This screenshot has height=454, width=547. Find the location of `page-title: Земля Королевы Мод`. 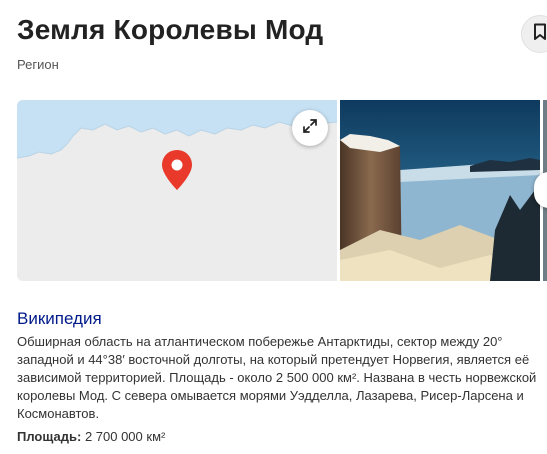

page-title: Земля Королевы Мод is located at coordinates (170, 29).